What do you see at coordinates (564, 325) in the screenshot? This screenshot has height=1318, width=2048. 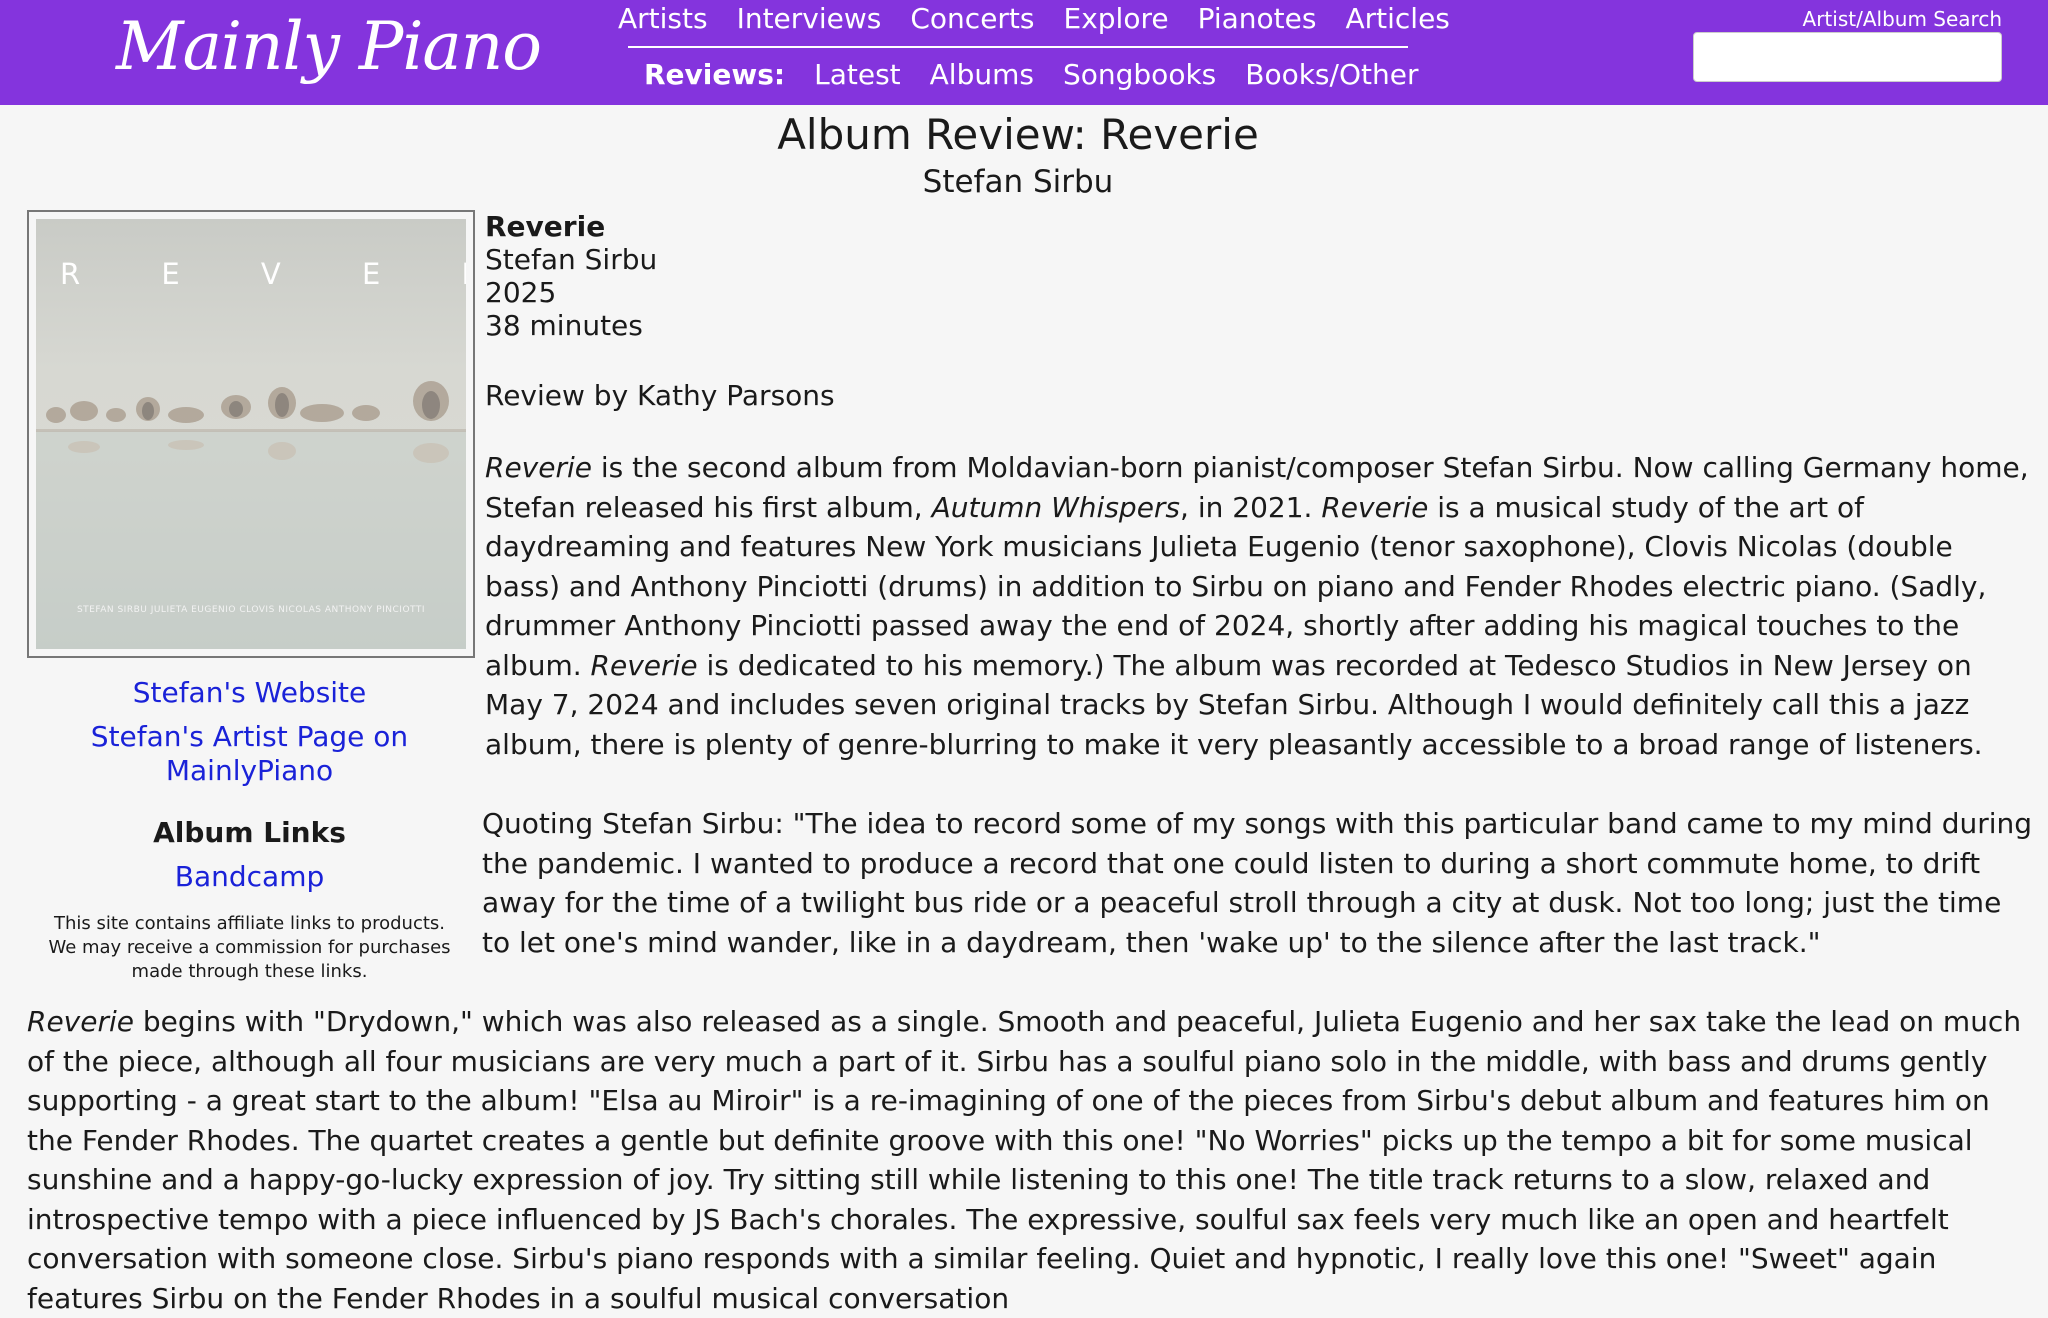 I see `album-length: 38 minutes` at bounding box center [564, 325].